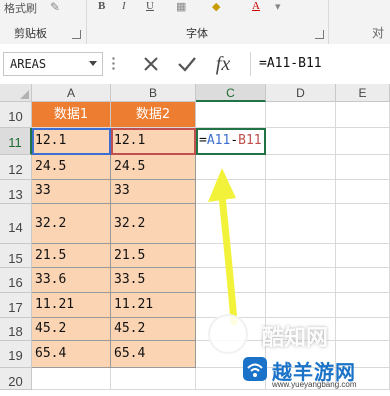 The height and width of the screenshot is (396, 390). What do you see at coordinates (301, 280) in the screenshot?
I see `cell-d16` at bounding box center [301, 280].